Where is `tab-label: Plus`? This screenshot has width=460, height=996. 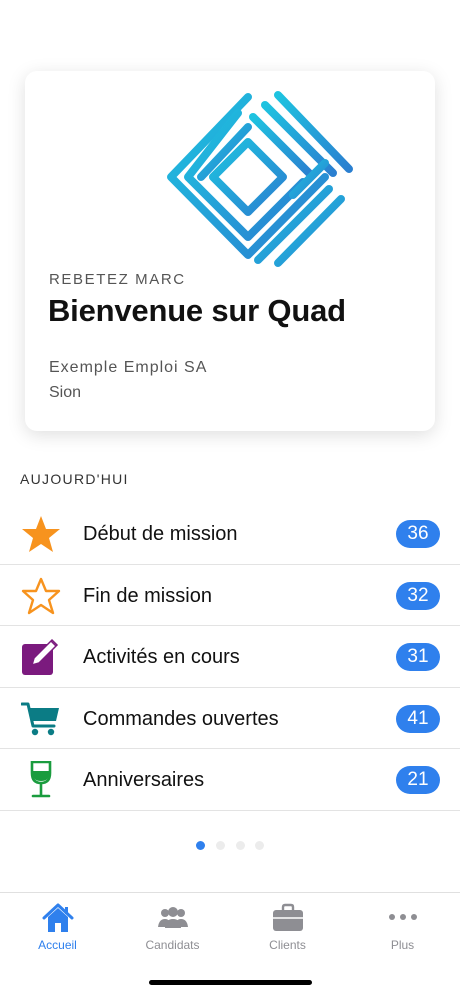 tab-label: Plus is located at coordinates (402, 945).